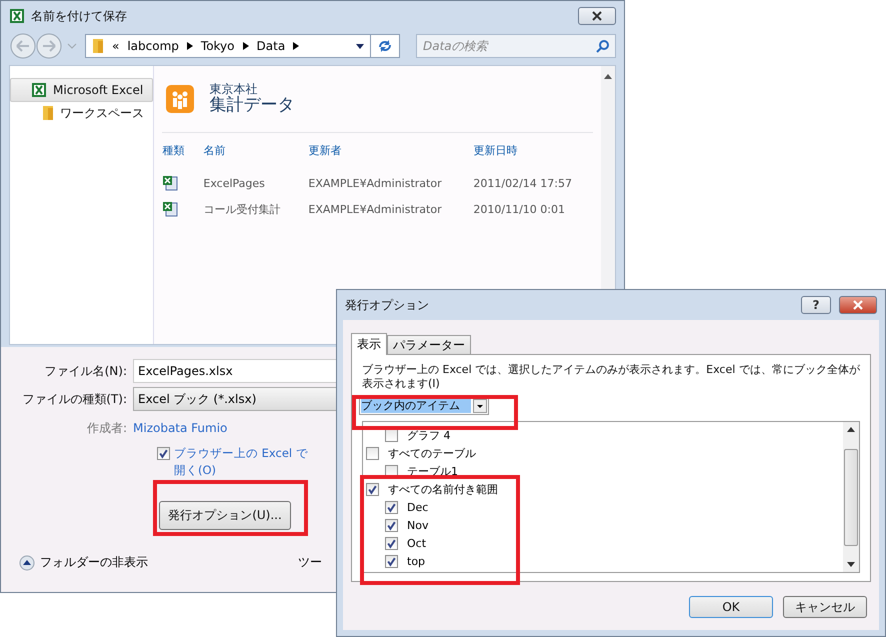  I want to click on field-label: 作成者:, so click(106, 428).